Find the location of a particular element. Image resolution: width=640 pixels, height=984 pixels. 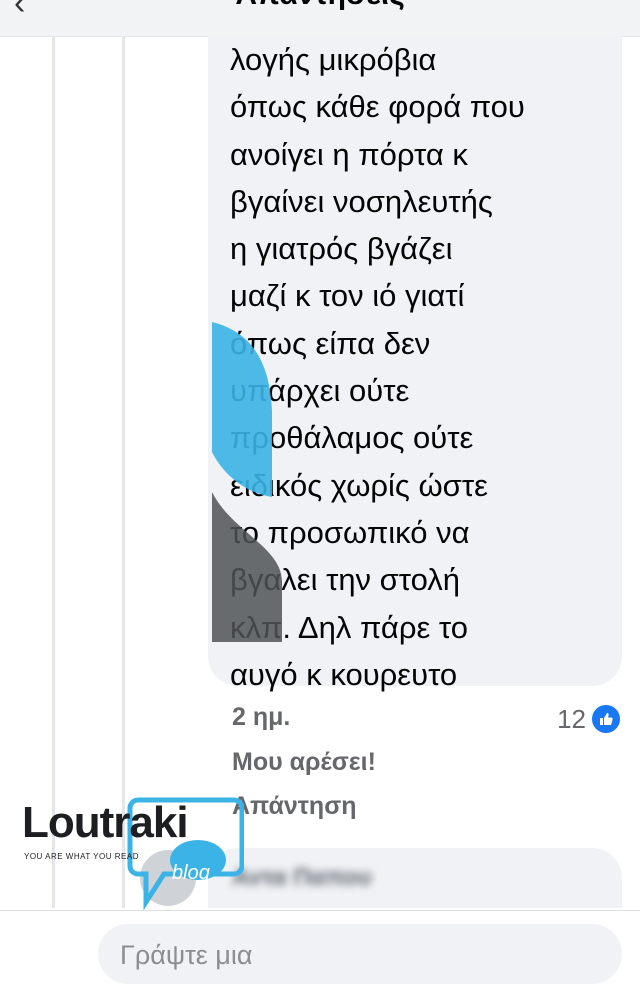

comment-line: προθάλαμος ούτε is located at coordinates (352, 438).